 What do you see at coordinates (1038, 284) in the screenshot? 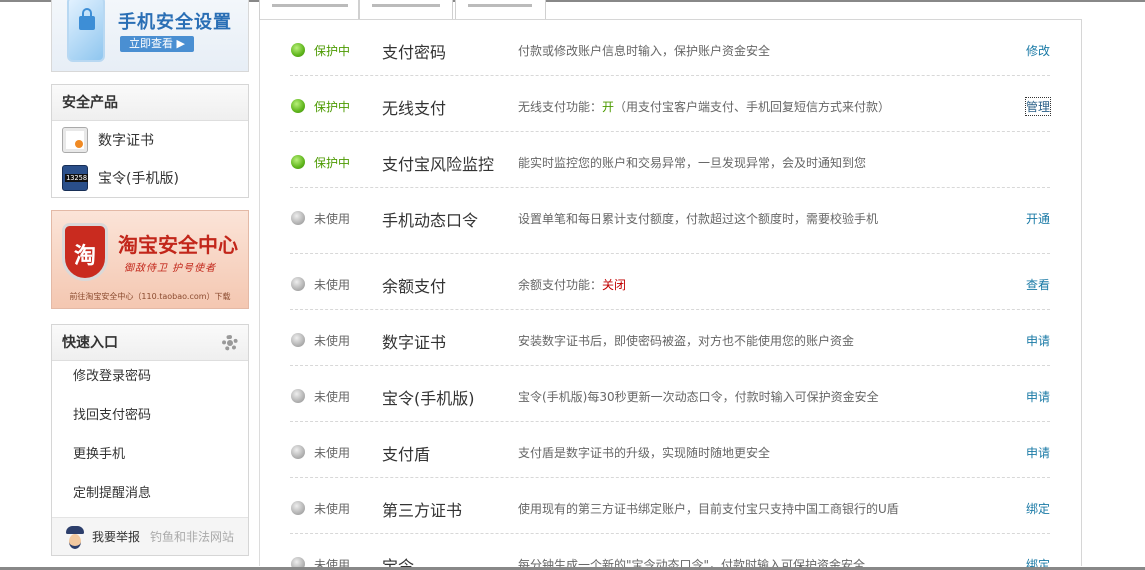
I see `action-link-view: 查看` at bounding box center [1038, 284].